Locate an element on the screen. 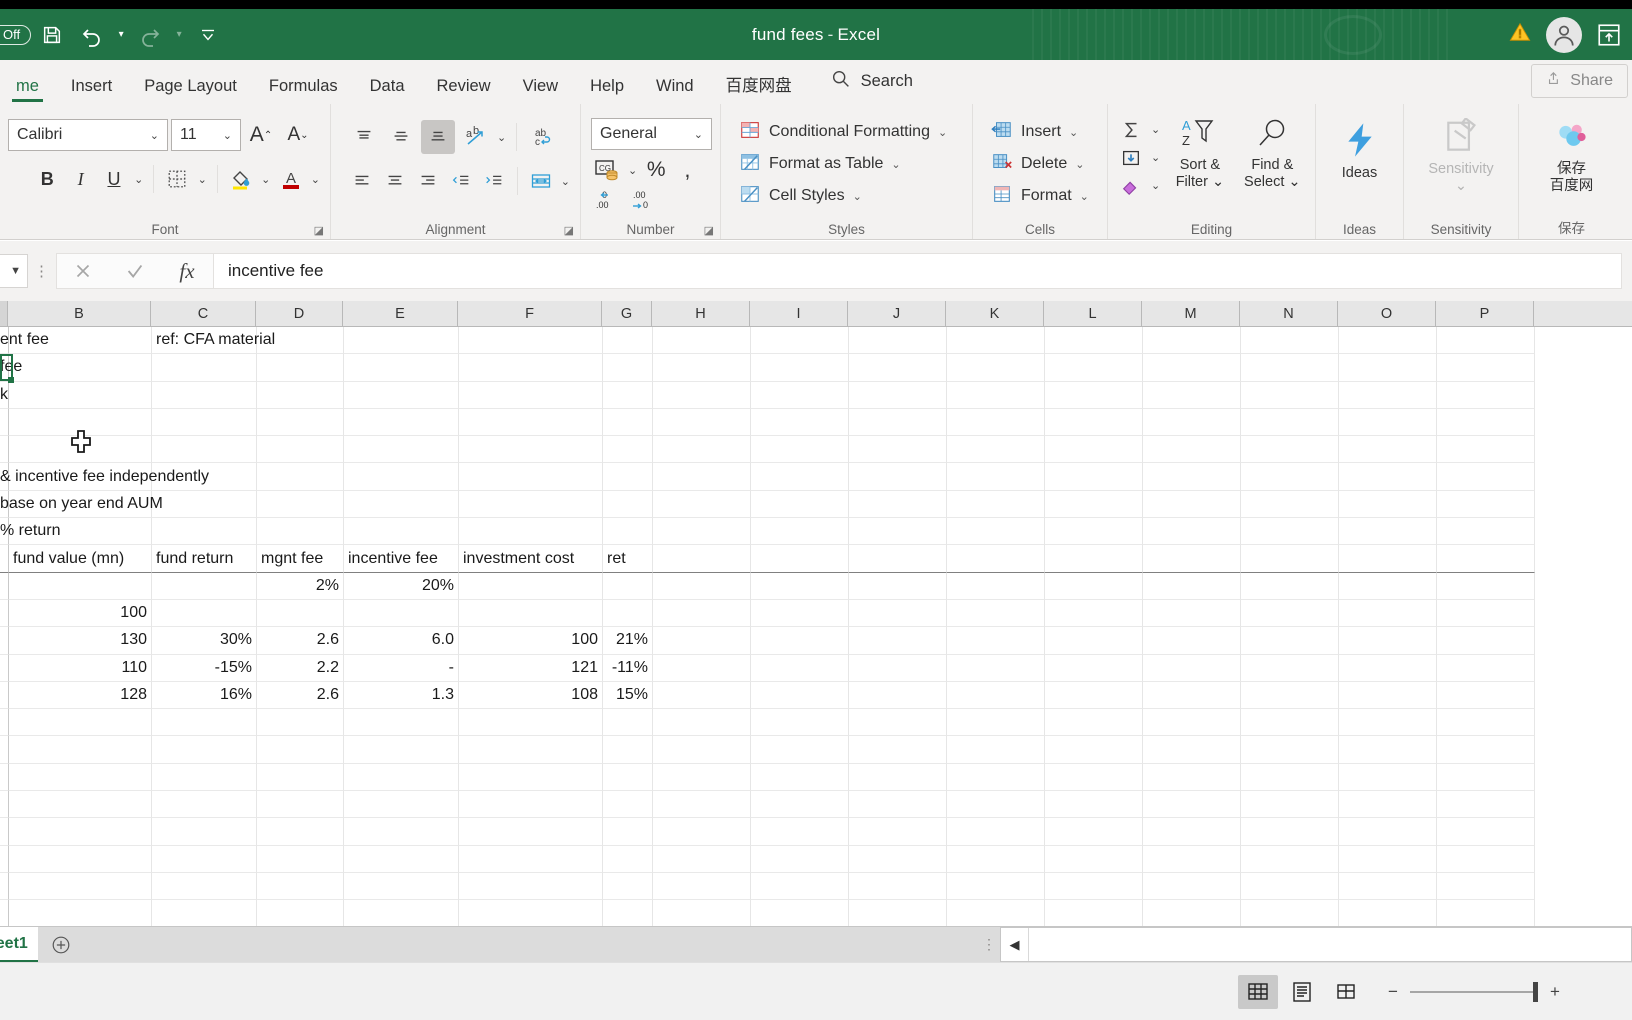 This screenshot has width=1632, height=1020. cell-H21 is located at coordinates (702, 886).